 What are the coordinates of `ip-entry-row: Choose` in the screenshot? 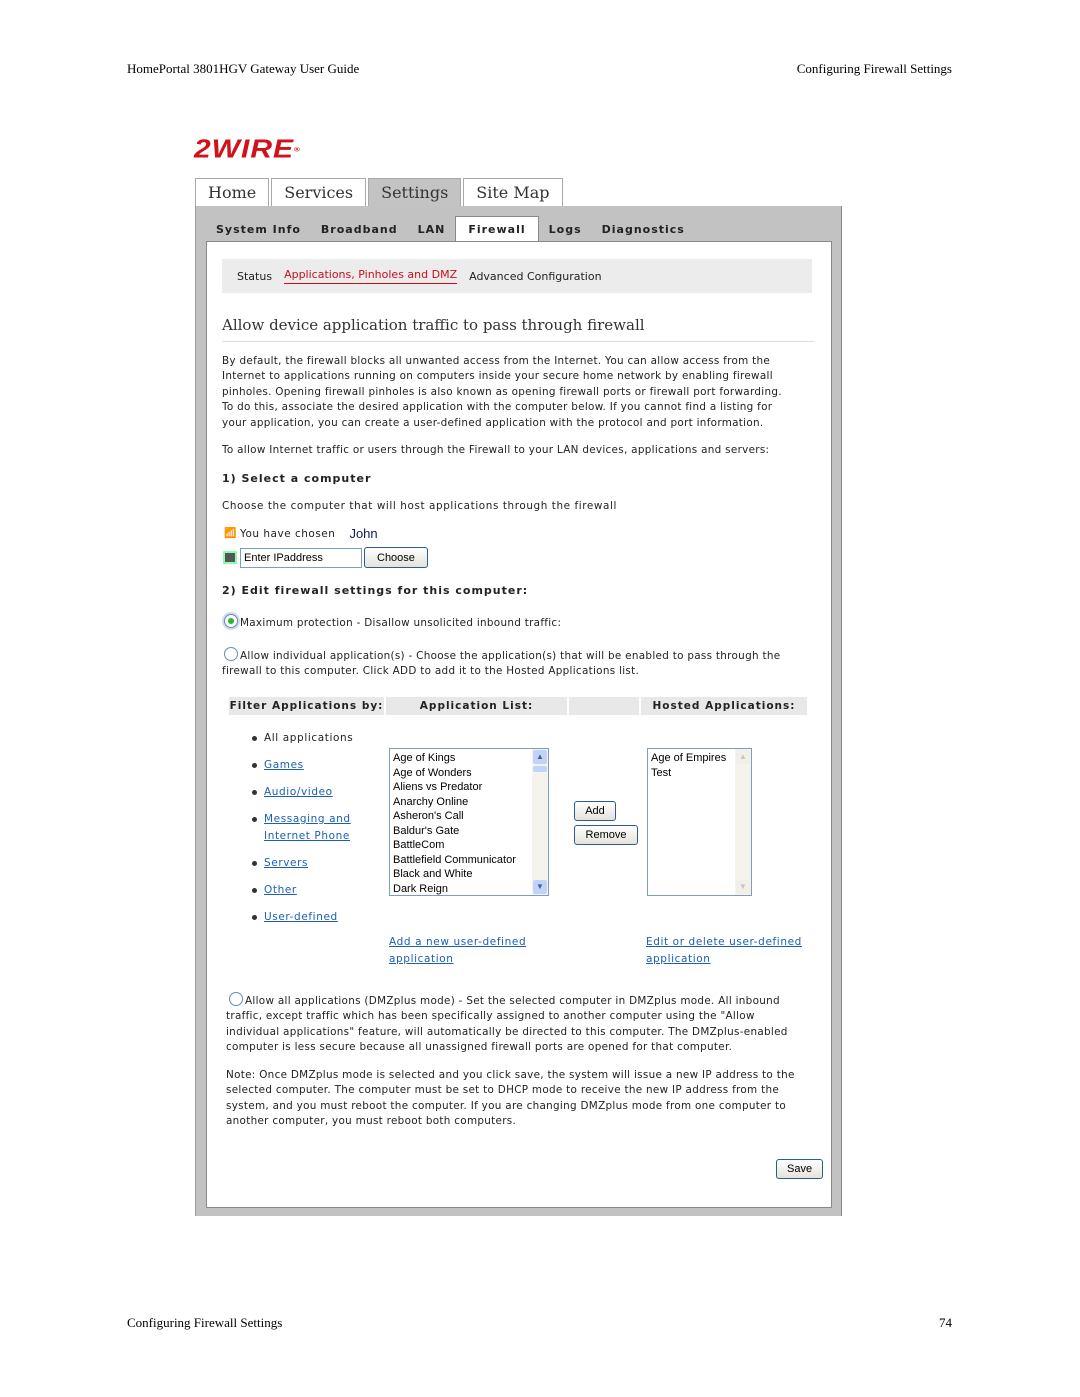 It's located at (325, 557).